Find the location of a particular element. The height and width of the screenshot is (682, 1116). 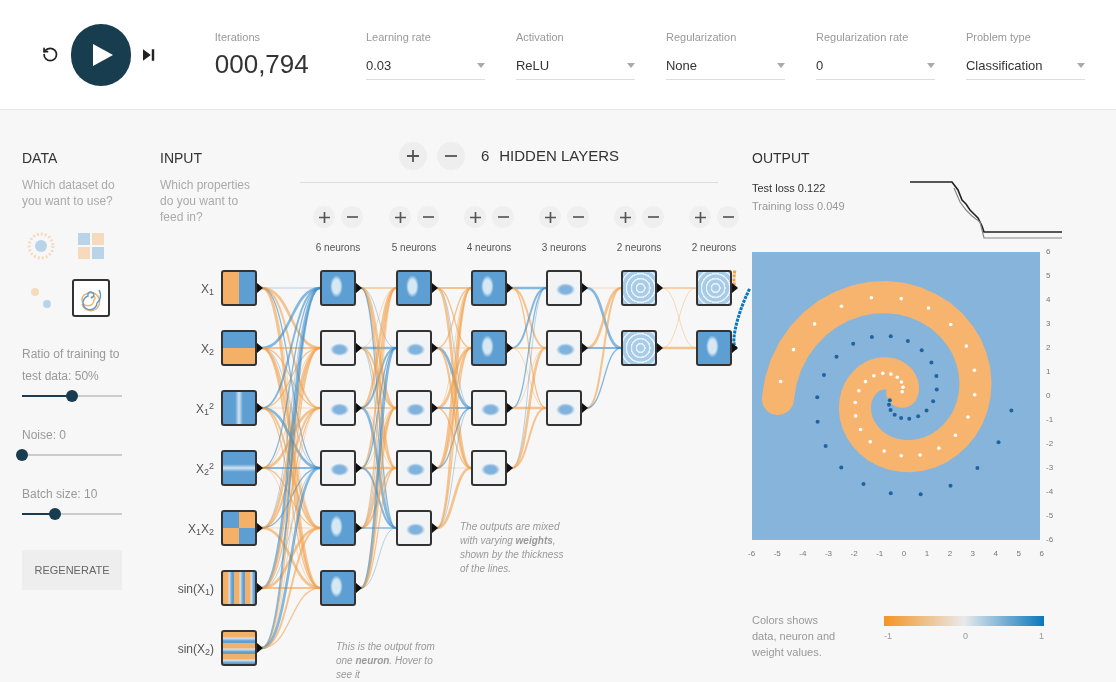

slider-label: Ratio of training to test data: 50% is located at coordinates (71, 365).